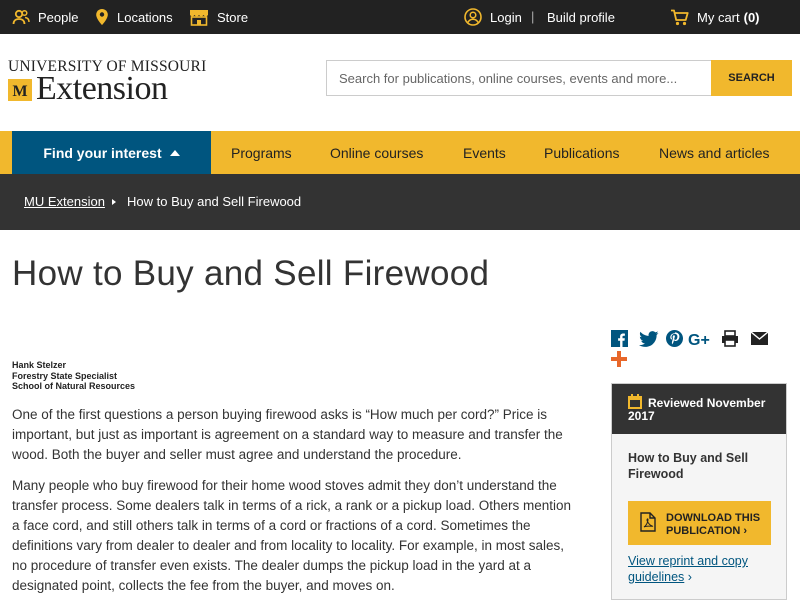 Image resolution: width=800 pixels, height=600 pixels. I want to click on publication-title: How to Buy and Sell Firewood, so click(688, 466).